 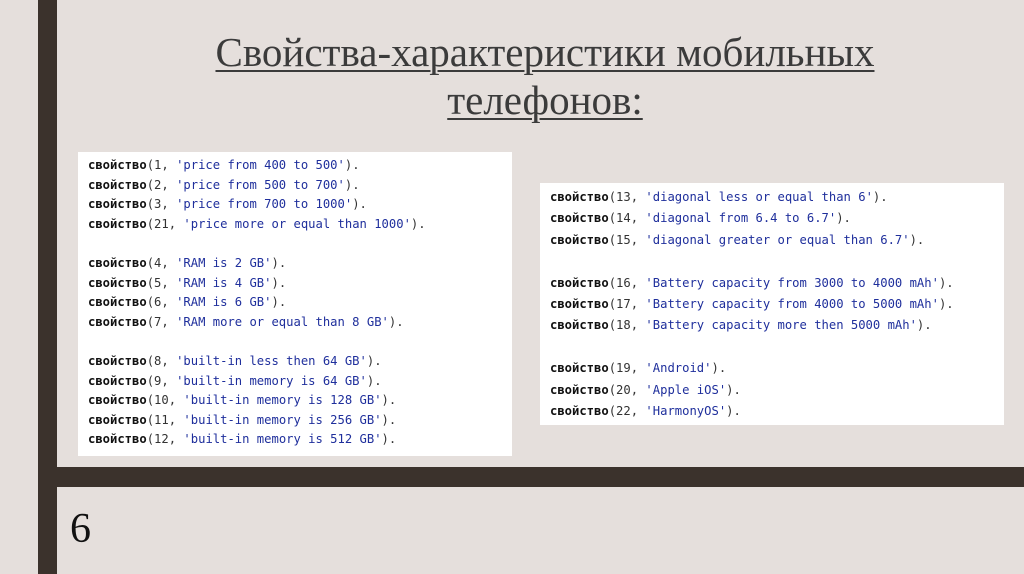 I want to click on property-id: 15, so click(x=623, y=239).